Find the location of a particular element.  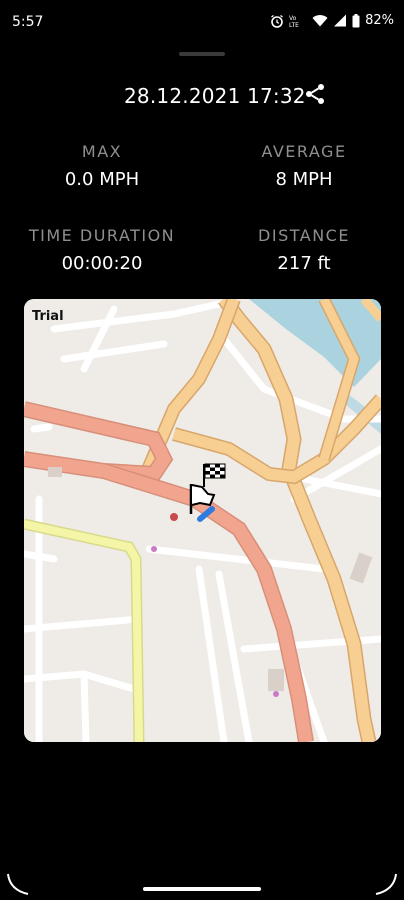

screen-corner-right is located at coordinates (386, 884).